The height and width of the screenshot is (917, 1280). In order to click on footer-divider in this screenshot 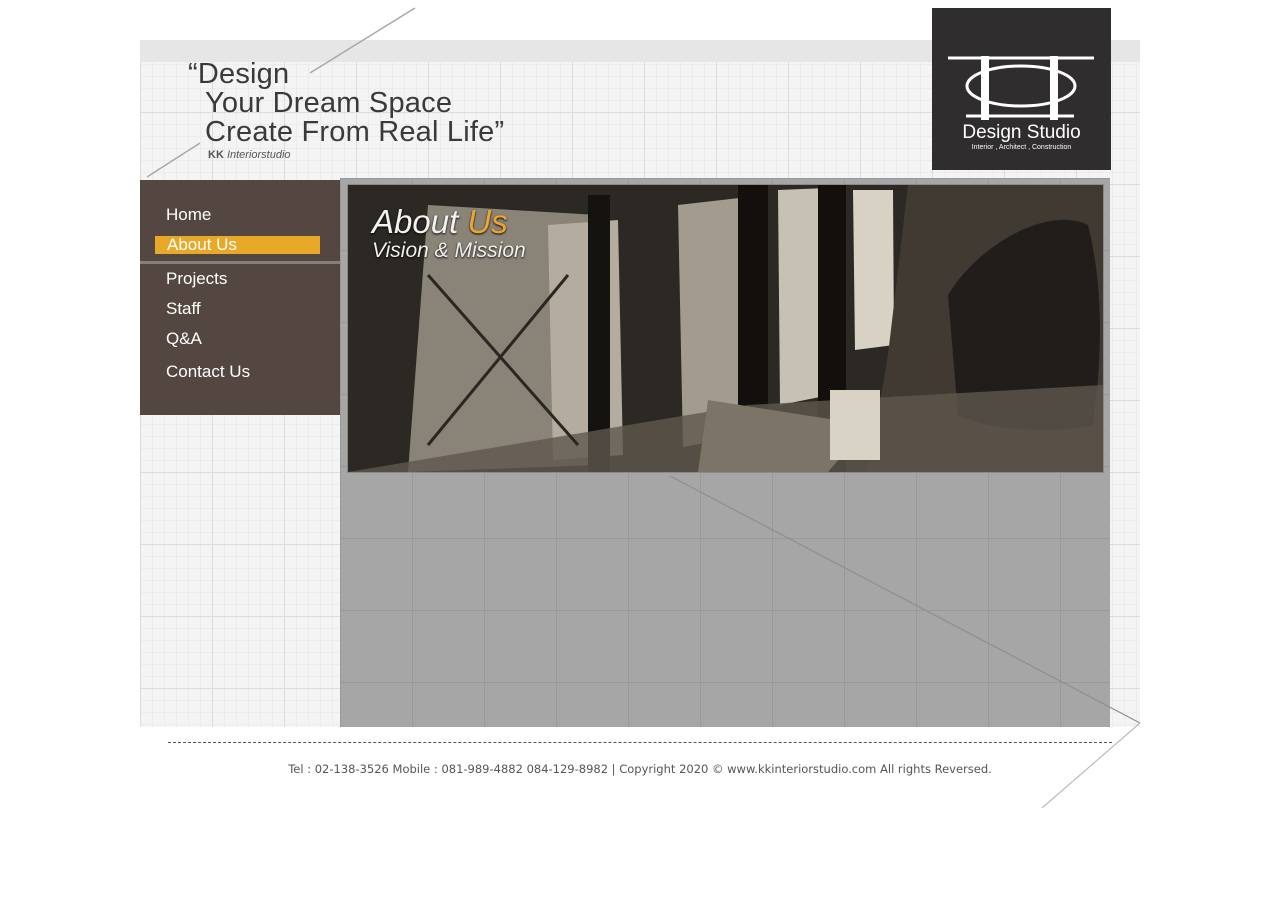, I will do `click(640, 742)`.